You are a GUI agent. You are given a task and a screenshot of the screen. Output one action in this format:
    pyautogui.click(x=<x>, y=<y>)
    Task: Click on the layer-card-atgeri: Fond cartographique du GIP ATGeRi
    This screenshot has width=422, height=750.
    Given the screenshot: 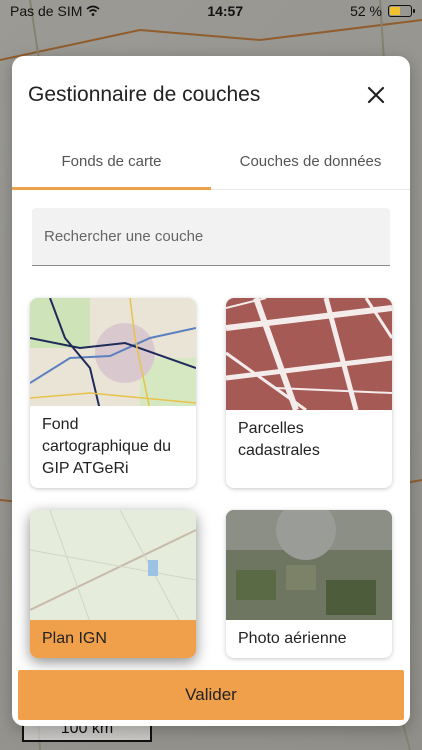 What is the action you would take?
    pyautogui.click(x=113, y=393)
    